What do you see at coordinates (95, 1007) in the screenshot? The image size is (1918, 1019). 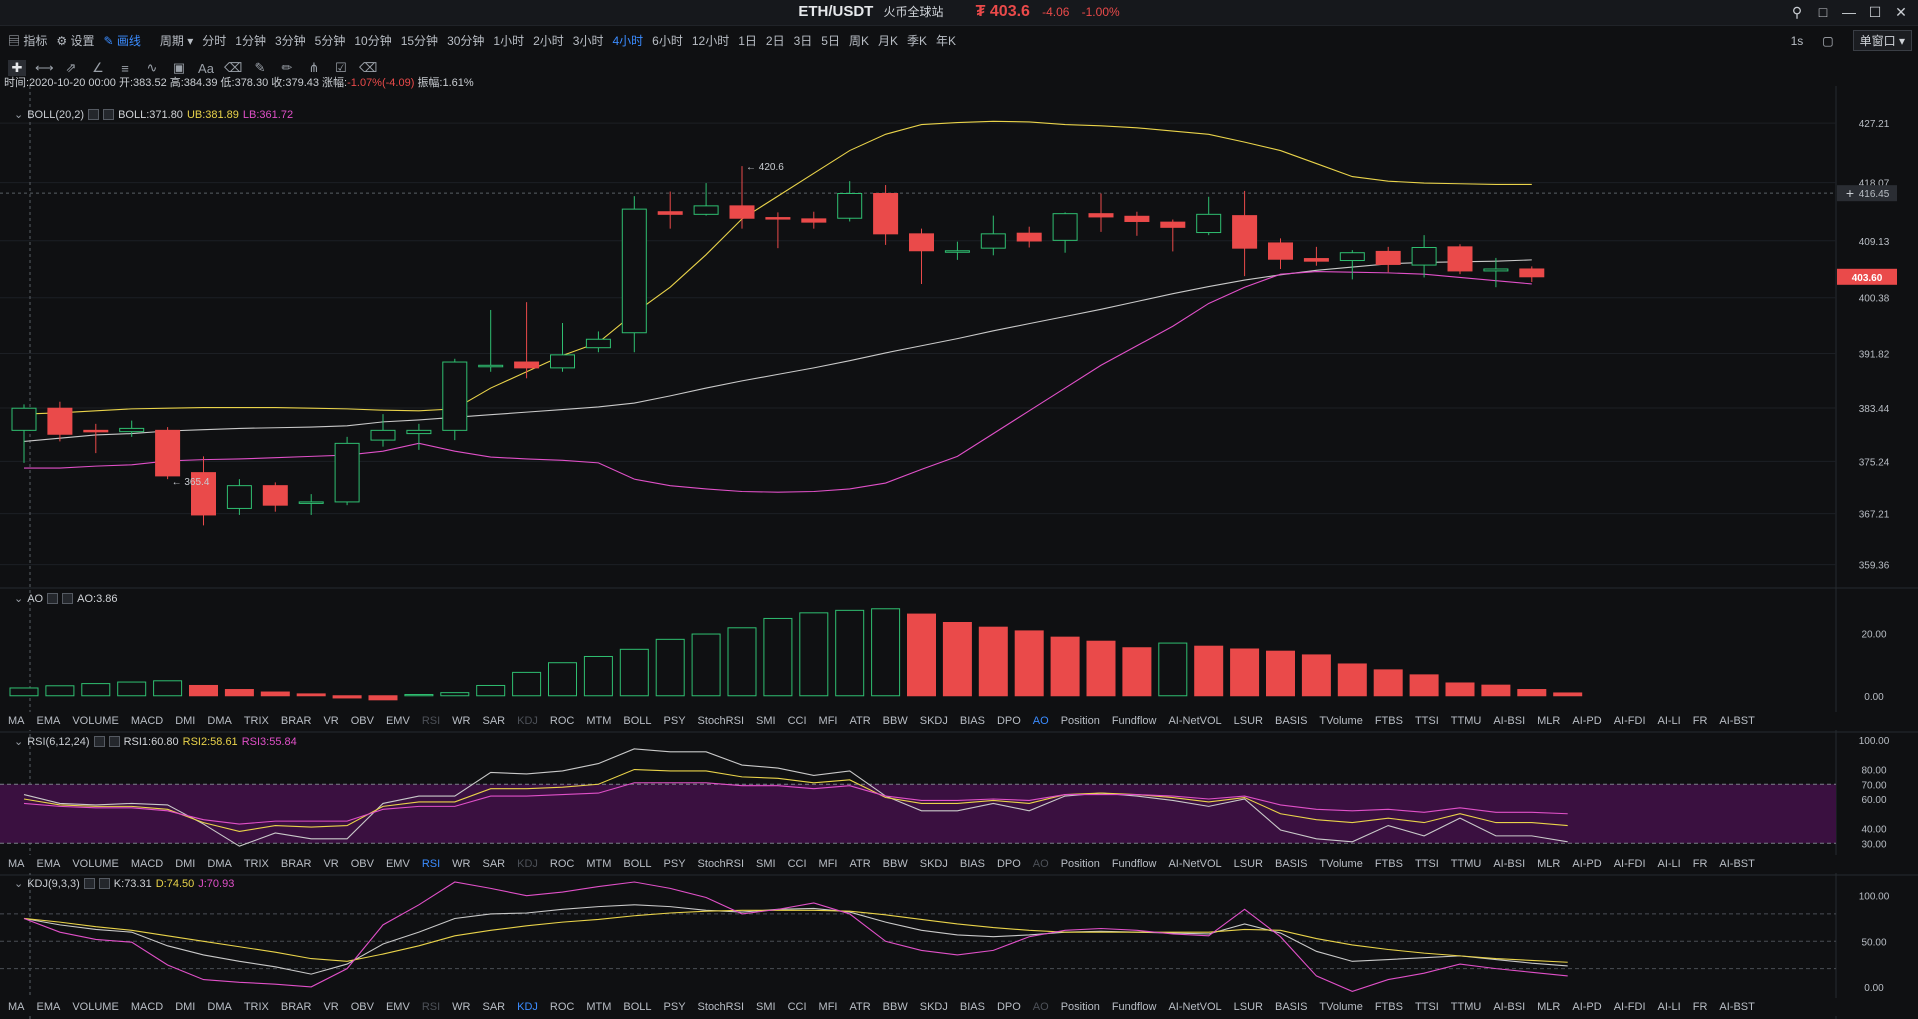 I see `indicator-tab-volume: VOLUME` at bounding box center [95, 1007].